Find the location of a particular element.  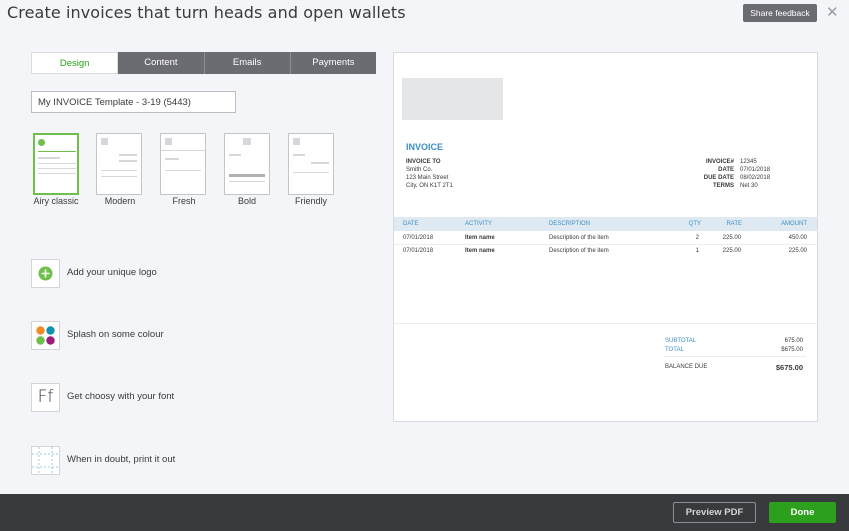

print-margins-icon is located at coordinates (45, 460).